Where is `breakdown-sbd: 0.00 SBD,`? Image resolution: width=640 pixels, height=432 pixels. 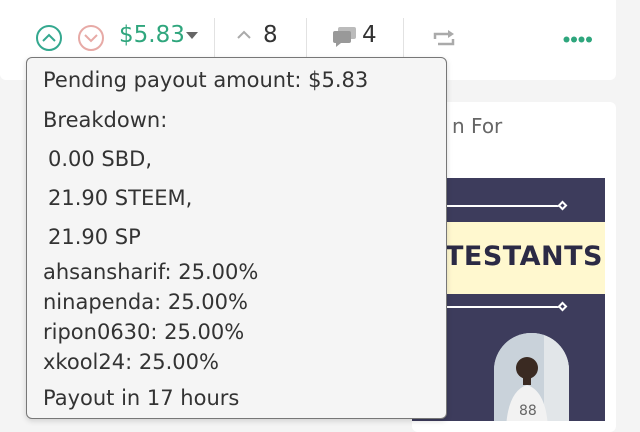 breakdown-sbd: 0.00 SBD, is located at coordinates (100, 159).